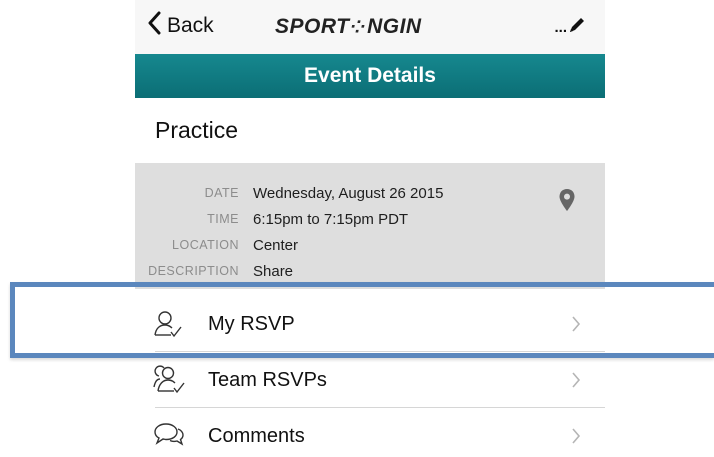 This screenshot has height=457, width=714. What do you see at coordinates (190, 25) in the screenshot?
I see `back-label: Back` at bounding box center [190, 25].